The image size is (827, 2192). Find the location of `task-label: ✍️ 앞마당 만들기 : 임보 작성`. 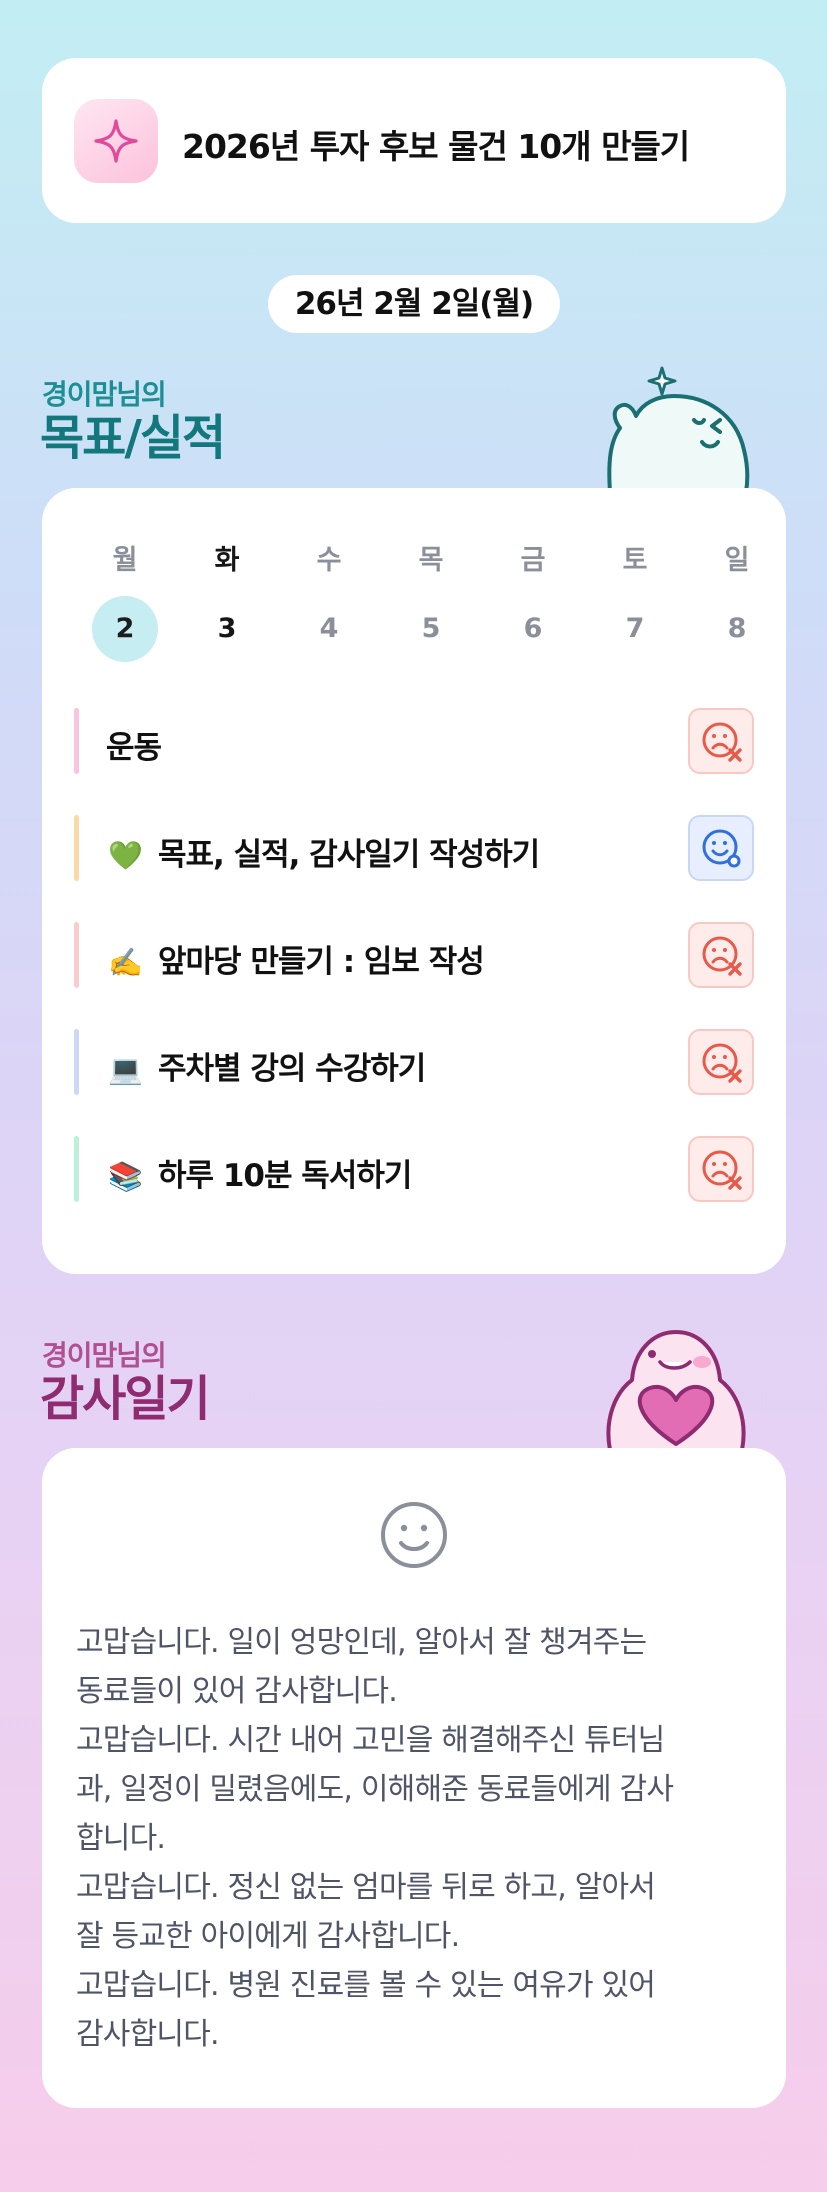

task-label: ✍️ 앞마당 만들기 : 임보 작성 is located at coordinates (295, 958).